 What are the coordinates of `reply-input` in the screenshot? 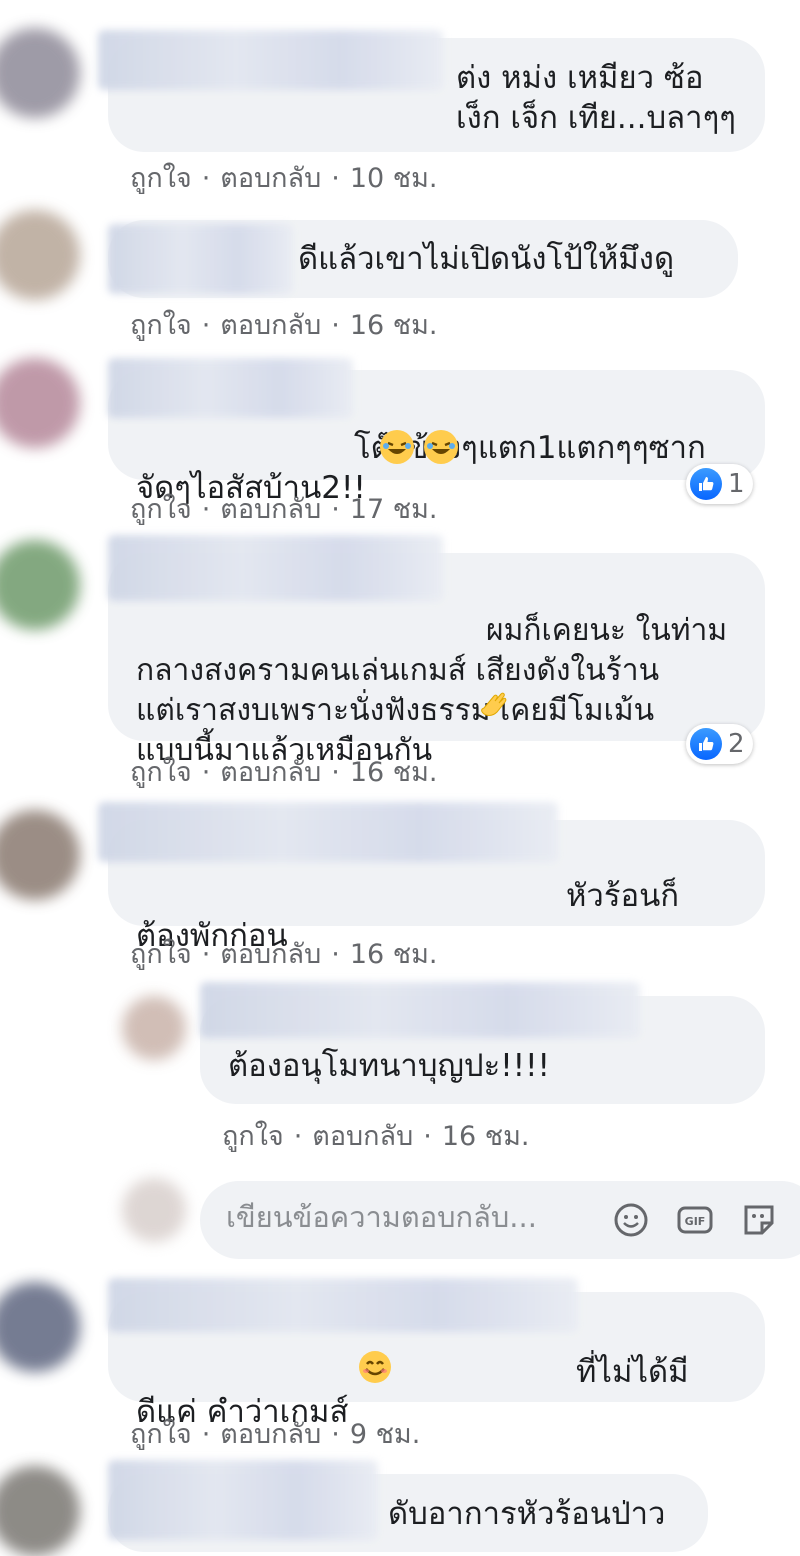 It's located at (396, 1217).